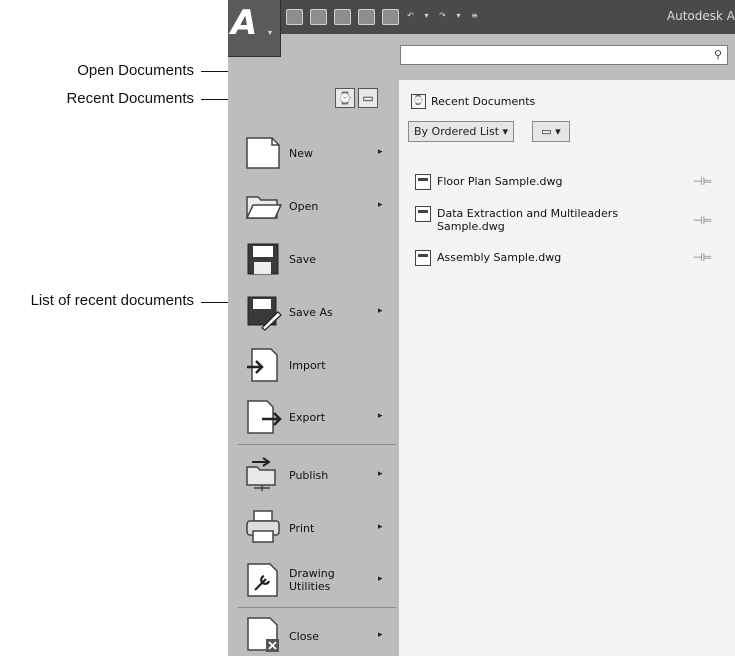 The height and width of the screenshot is (656, 735). I want to click on menu-item-print: Print ▸, so click(313, 528).